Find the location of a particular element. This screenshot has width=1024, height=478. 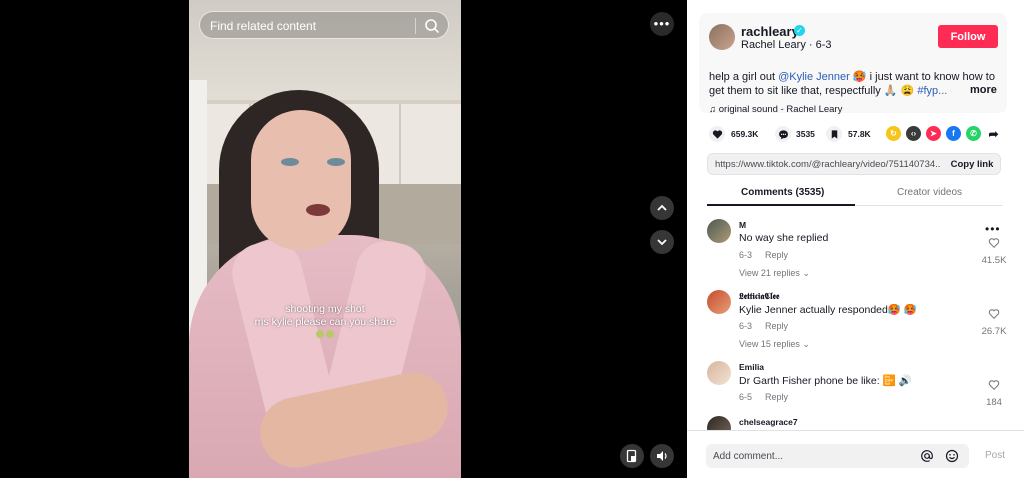

comment-more-icon: ••• is located at coordinates (993, 229).